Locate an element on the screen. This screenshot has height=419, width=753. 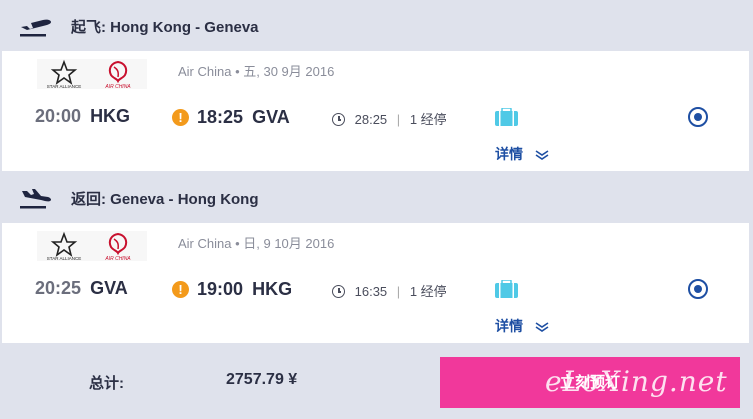
outbound-route-title: 起飞: Hong Kong - Geneva is located at coordinates (165, 26).